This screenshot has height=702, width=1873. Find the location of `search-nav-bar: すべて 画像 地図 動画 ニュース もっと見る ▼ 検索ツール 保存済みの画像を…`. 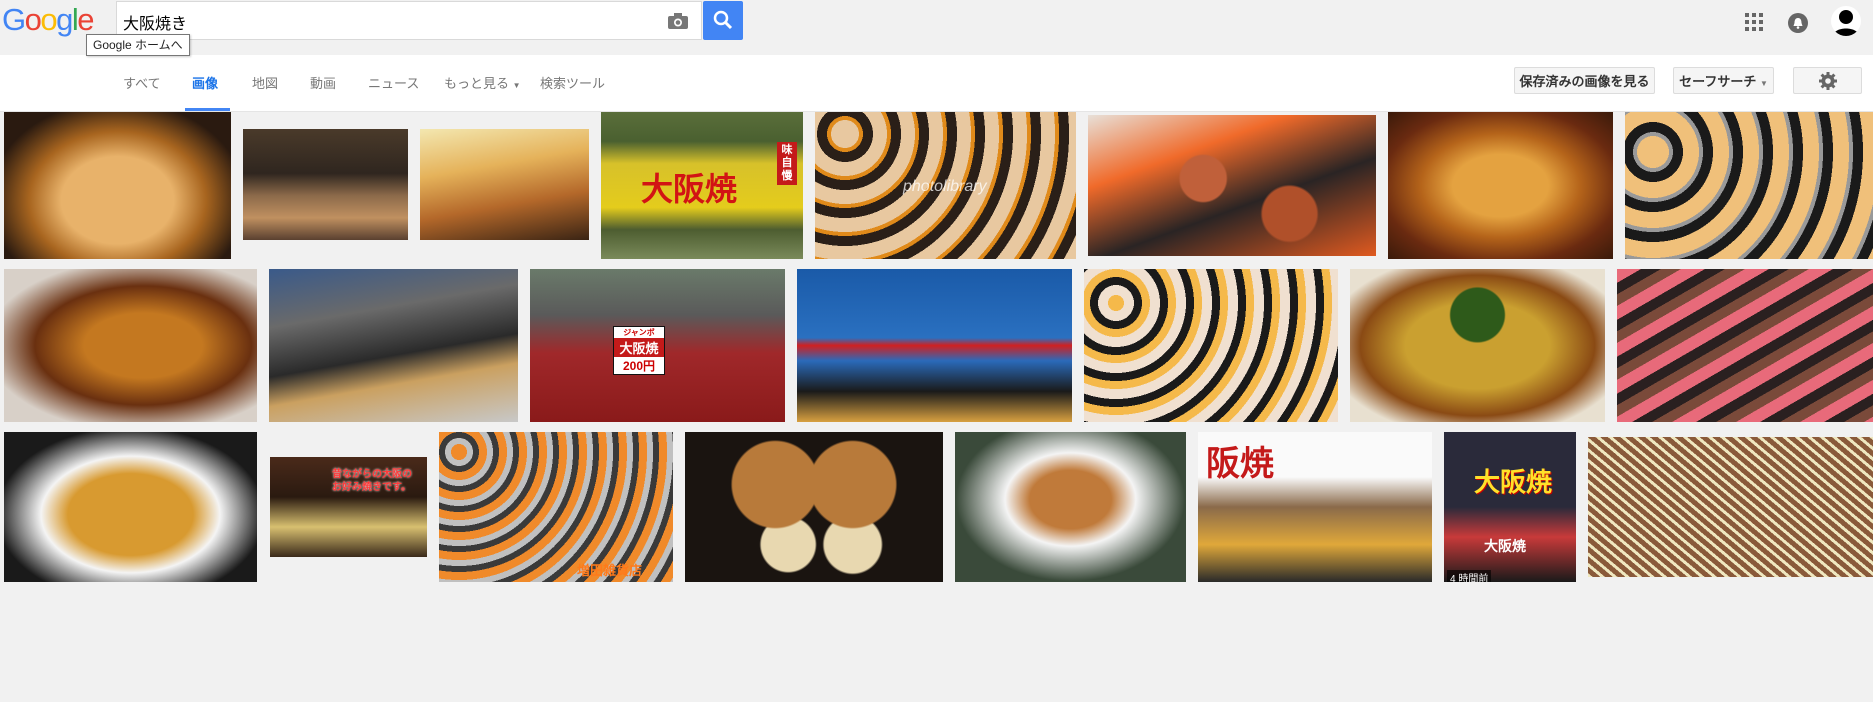

search-nav-bar: すべて 画像 地図 動画 ニュース もっと見る ▼ 検索ツール 保存済みの画像を… is located at coordinates (936, 83).